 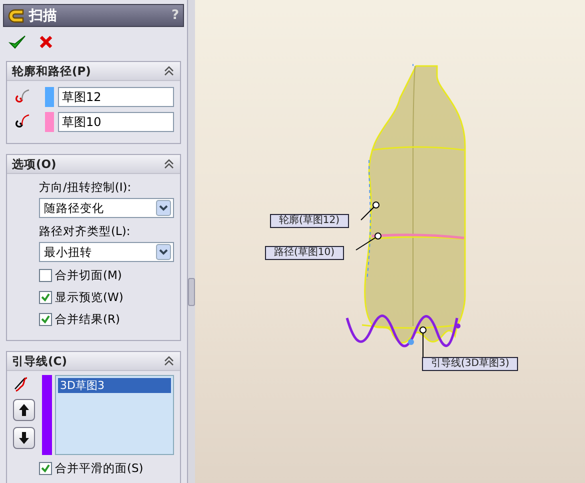 What do you see at coordinates (39, 361) in the screenshot?
I see `section-title: 引导线(C)` at bounding box center [39, 361].